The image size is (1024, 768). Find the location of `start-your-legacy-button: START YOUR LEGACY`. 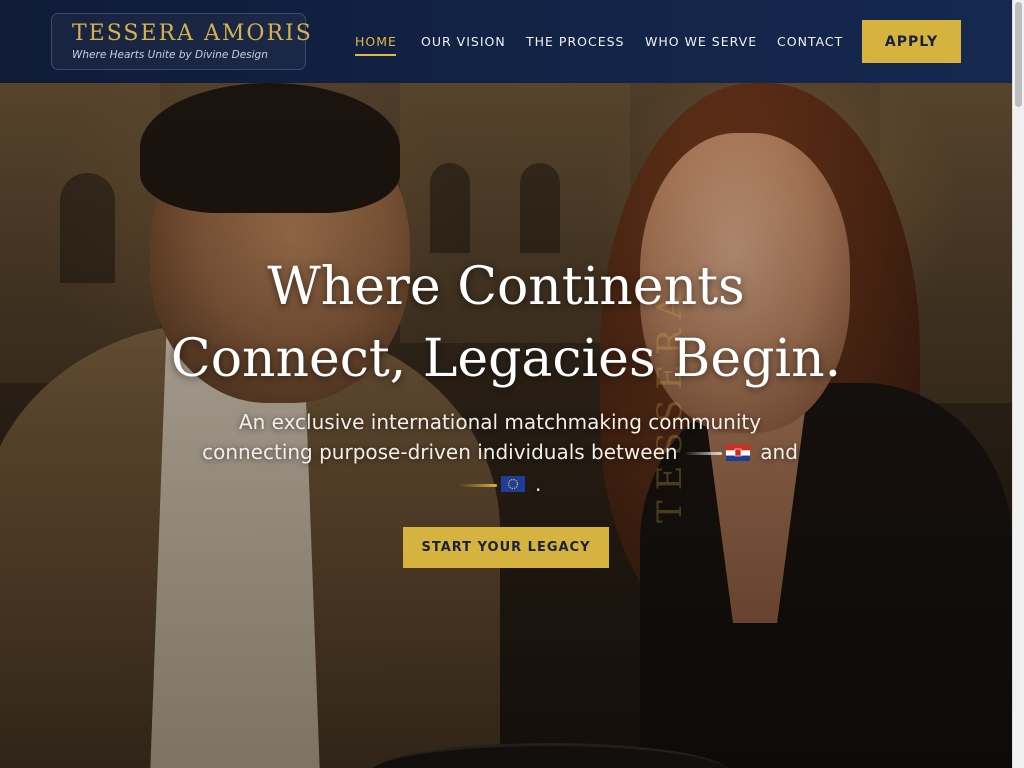

start-your-legacy-button: START YOUR LEGACY is located at coordinates (506, 547).